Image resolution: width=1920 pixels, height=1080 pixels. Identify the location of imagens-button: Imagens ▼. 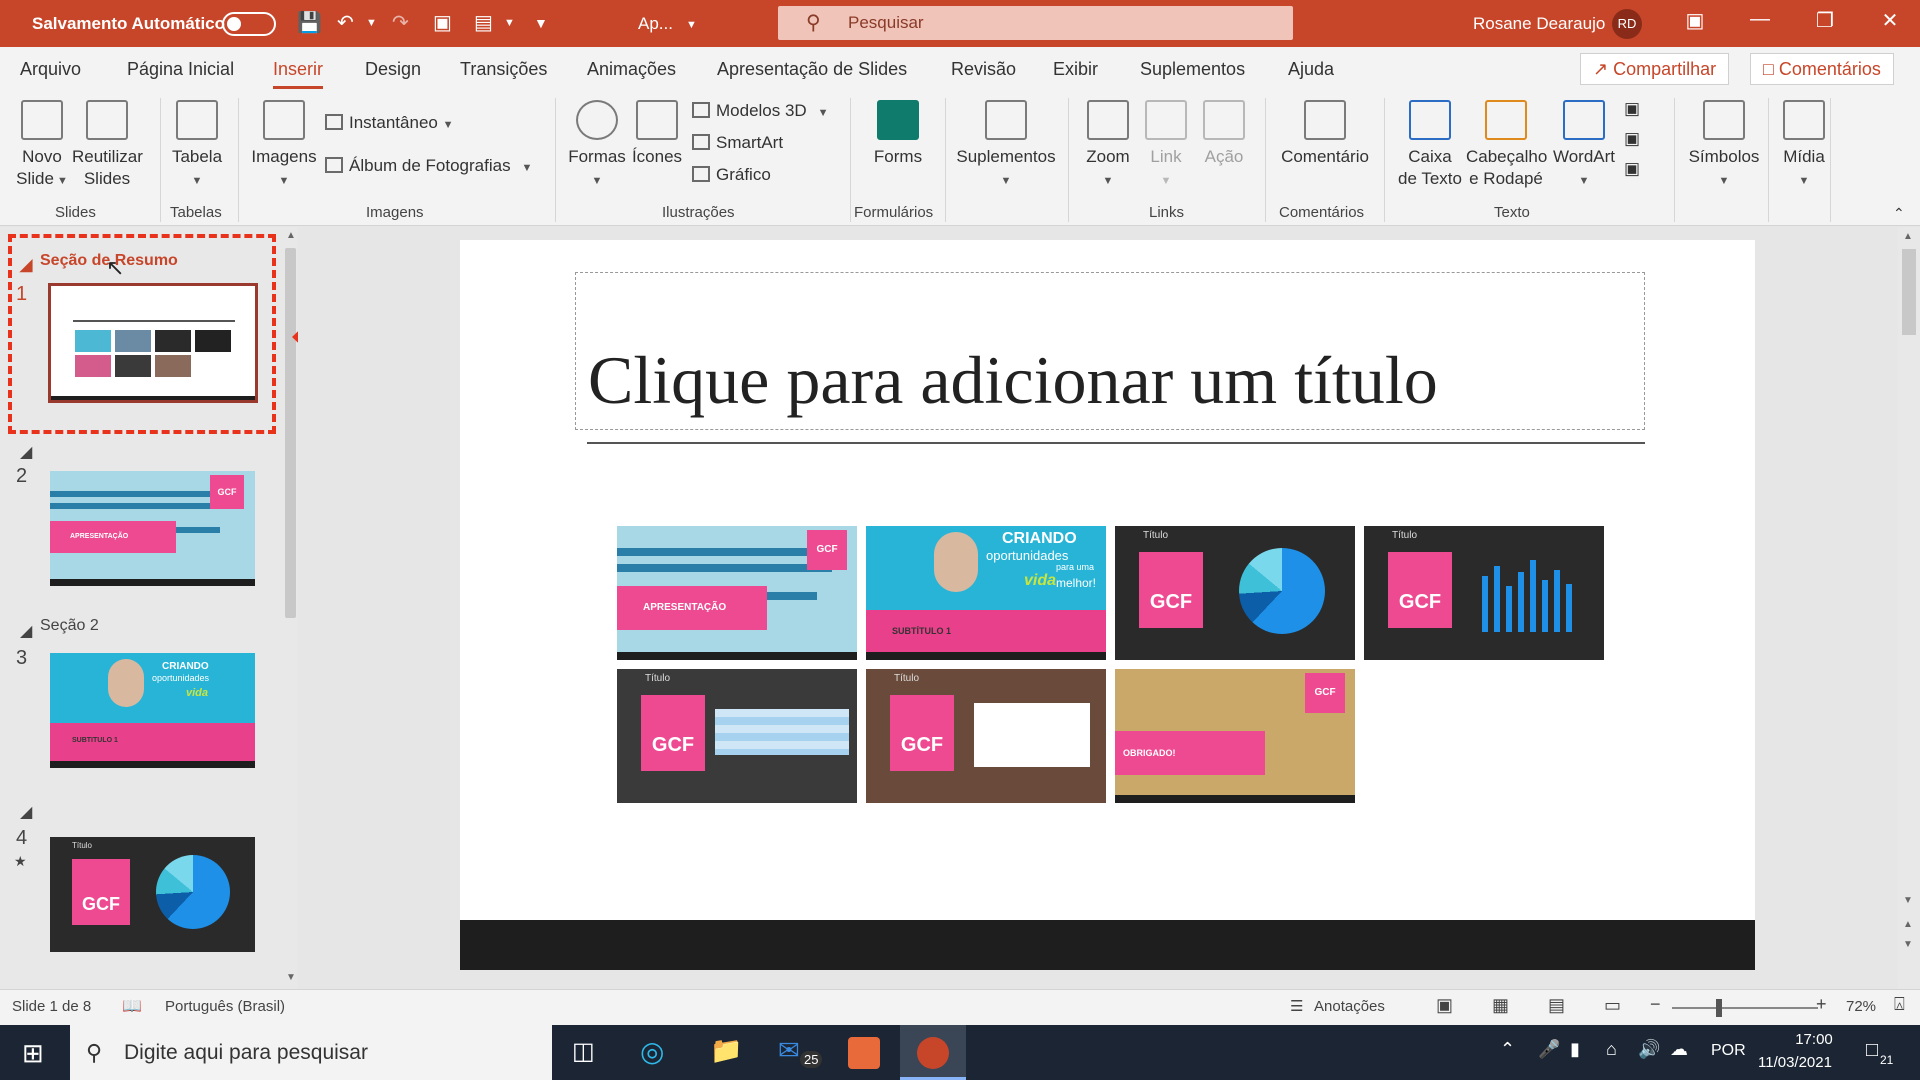
(284, 146).